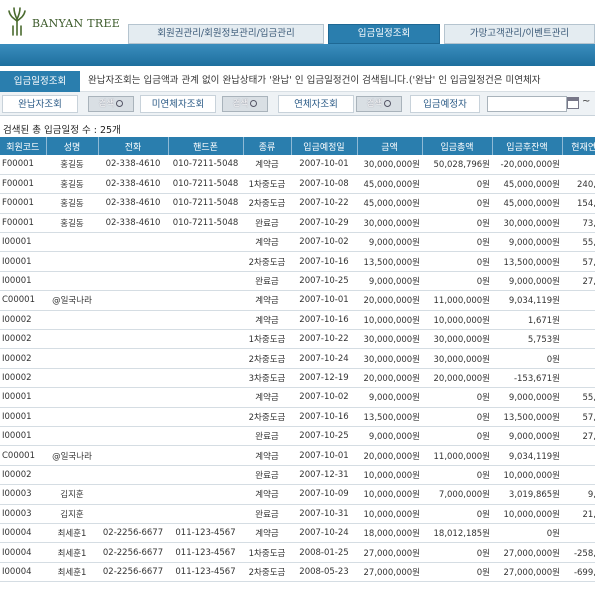 This screenshot has width=595, height=595. What do you see at coordinates (379, 104) in the screenshot?
I see `overdue-search-button: 검색` at bounding box center [379, 104].